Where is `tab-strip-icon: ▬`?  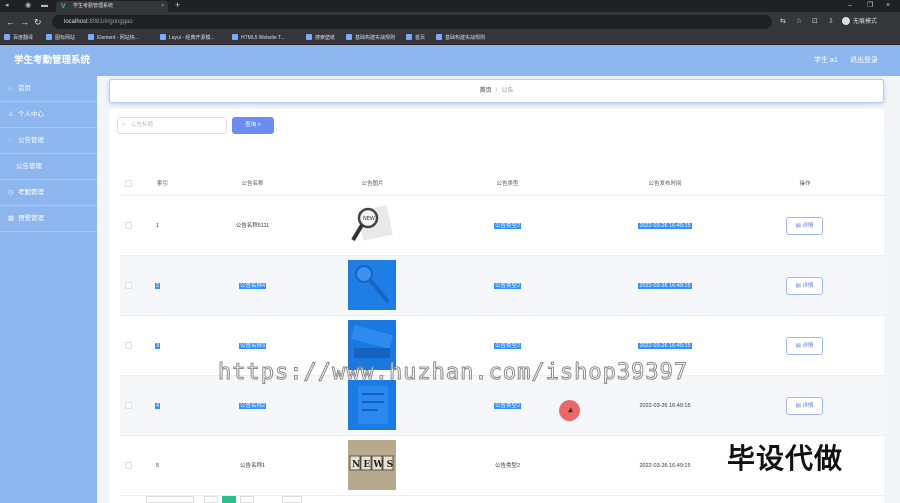 tab-strip-icon: ▬ is located at coordinates (44, 6).